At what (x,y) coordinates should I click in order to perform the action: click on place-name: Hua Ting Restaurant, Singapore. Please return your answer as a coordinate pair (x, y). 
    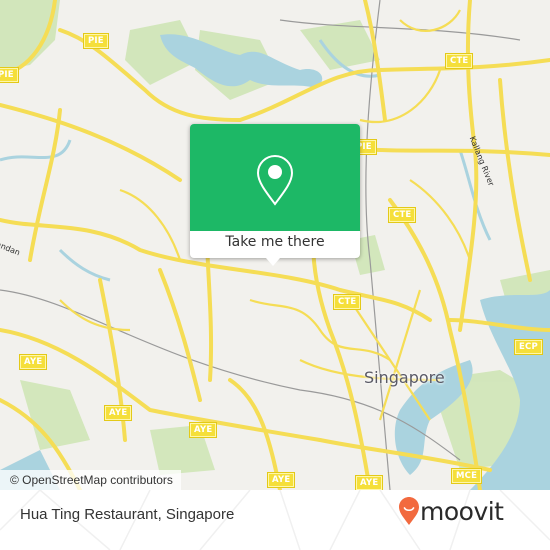
    Looking at the image, I should click on (127, 514).